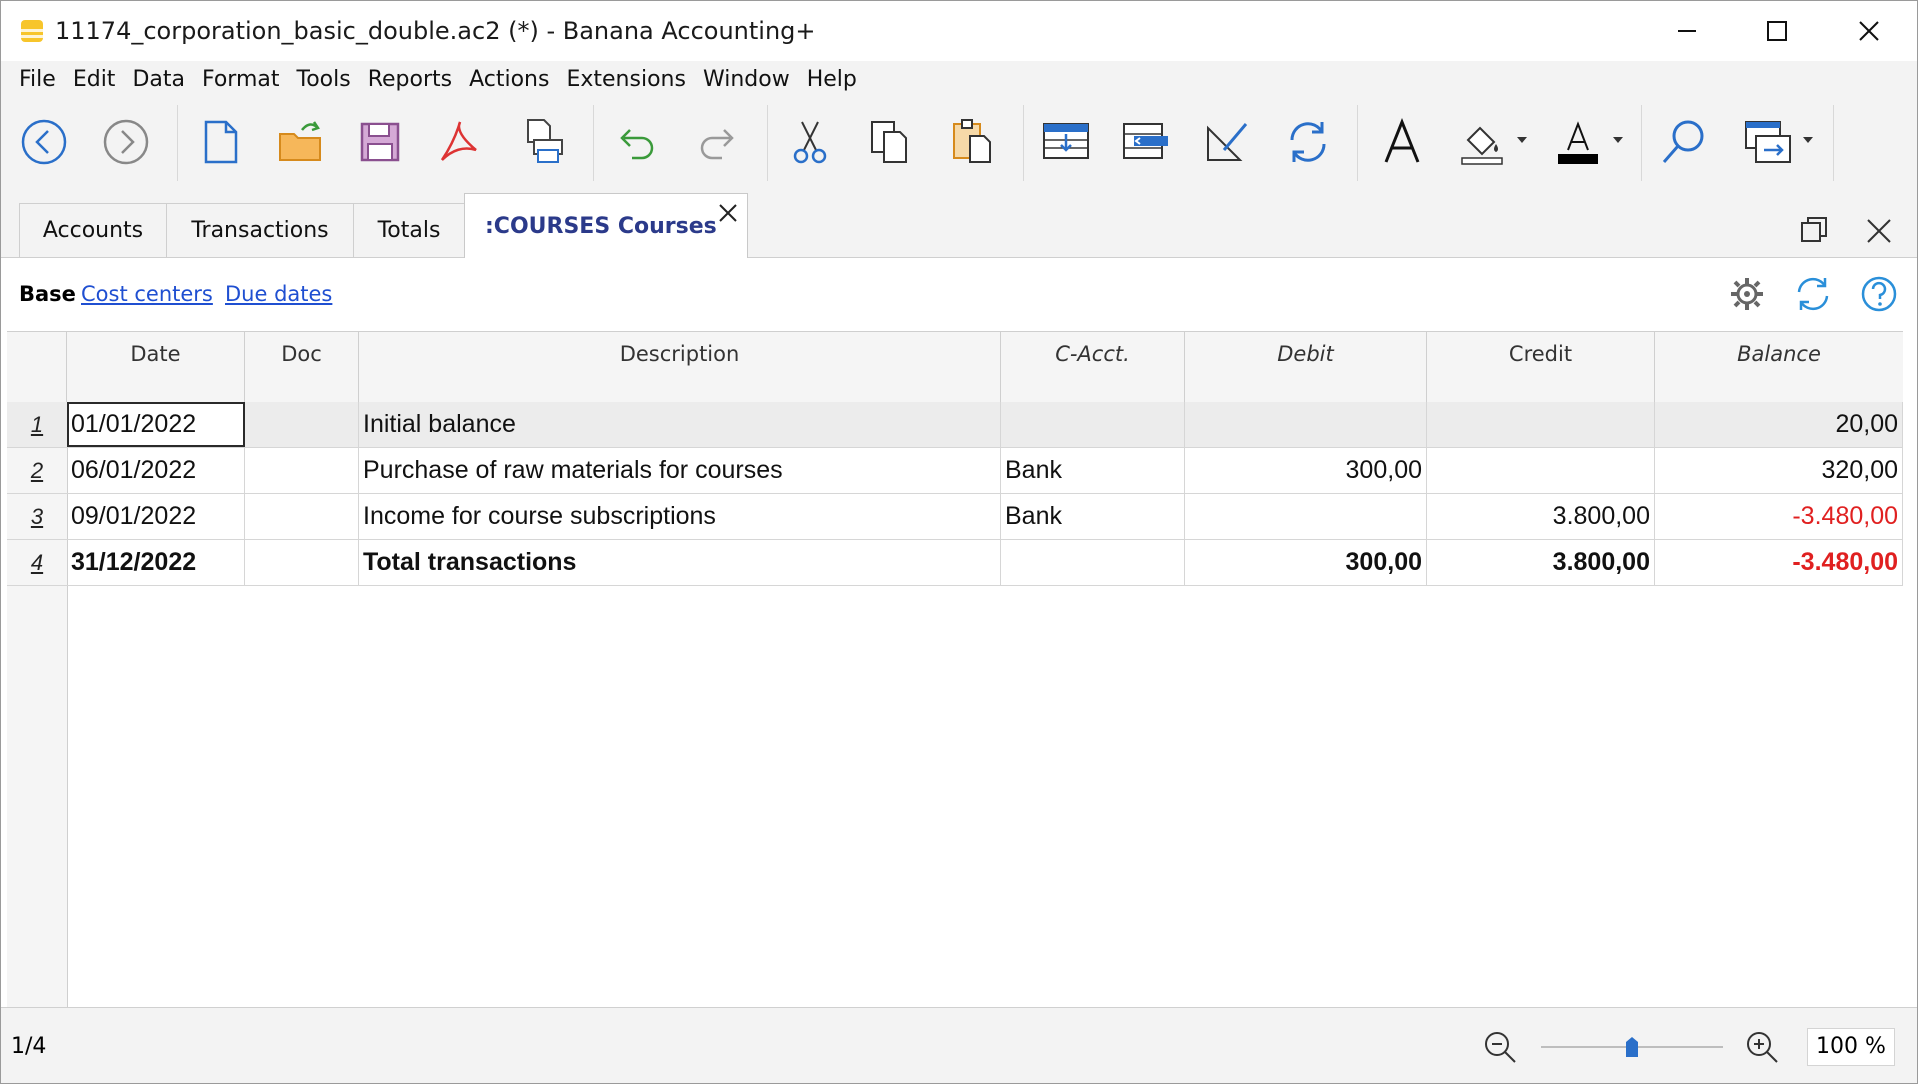 This screenshot has height=1084, width=1918. I want to click on cell-balance: 20,00, so click(1779, 424).